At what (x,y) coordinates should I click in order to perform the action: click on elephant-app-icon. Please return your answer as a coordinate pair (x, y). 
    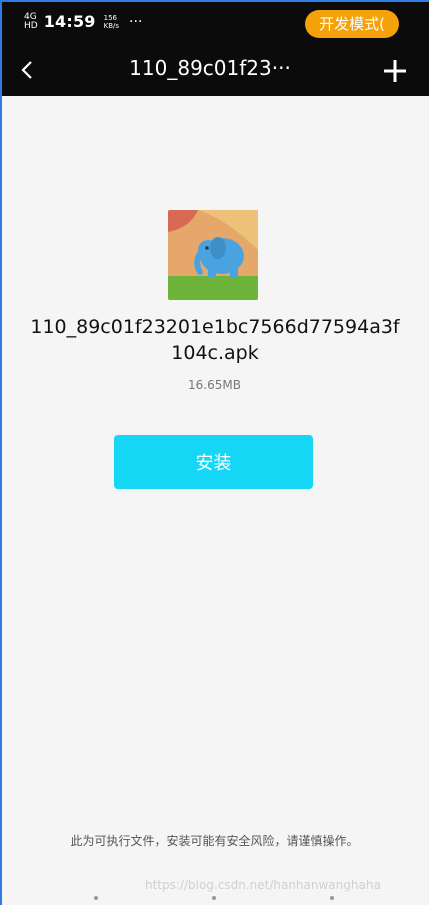
    Looking at the image, I should click on (213, 255).